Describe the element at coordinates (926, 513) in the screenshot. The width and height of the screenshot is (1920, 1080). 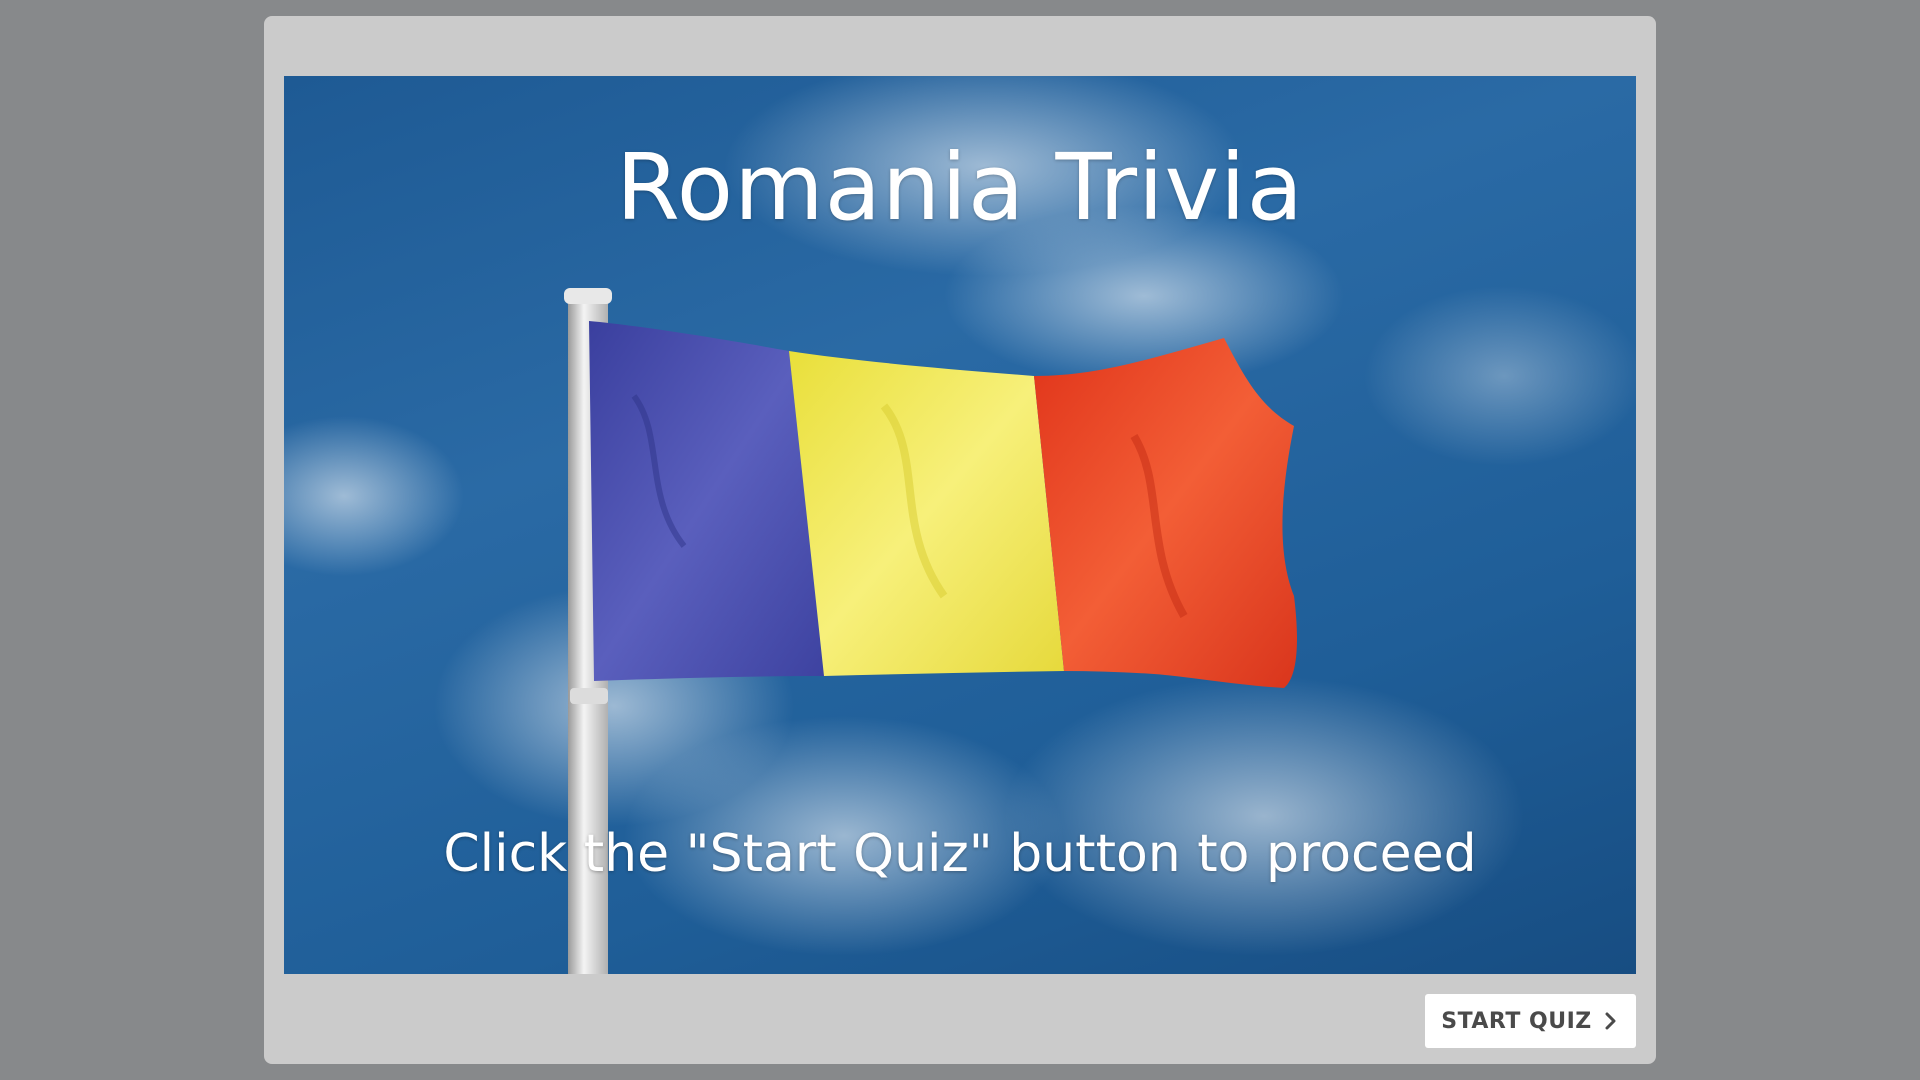
I see `flag-yellow-stripe` at that location.